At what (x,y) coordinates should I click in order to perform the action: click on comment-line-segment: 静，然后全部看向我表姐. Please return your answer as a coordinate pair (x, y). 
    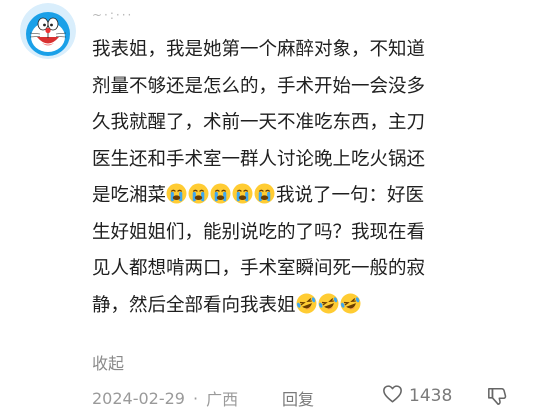
    Looking at the image, I should click on (194, 305).